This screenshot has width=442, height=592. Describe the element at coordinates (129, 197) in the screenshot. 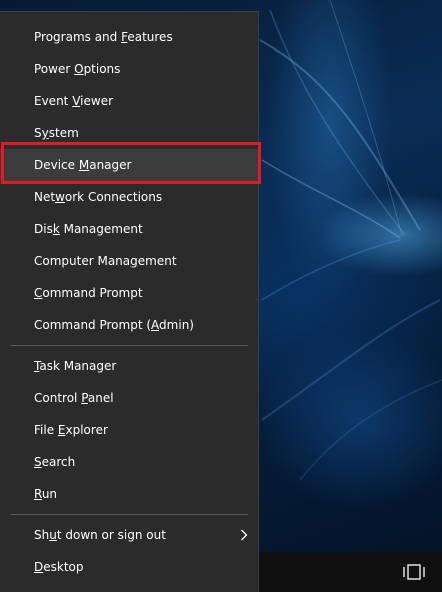

I see `menu-item-network-connections: Network Connections` at that location.